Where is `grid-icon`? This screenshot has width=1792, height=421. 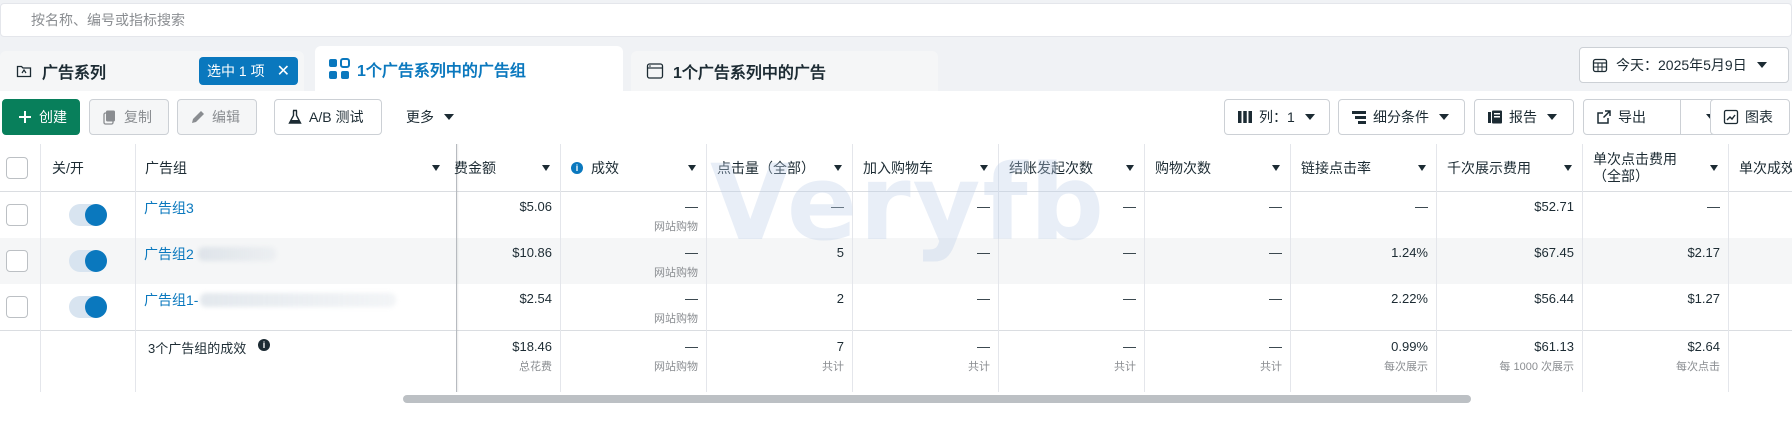 grid-icon is located at coordinates (339, 69).